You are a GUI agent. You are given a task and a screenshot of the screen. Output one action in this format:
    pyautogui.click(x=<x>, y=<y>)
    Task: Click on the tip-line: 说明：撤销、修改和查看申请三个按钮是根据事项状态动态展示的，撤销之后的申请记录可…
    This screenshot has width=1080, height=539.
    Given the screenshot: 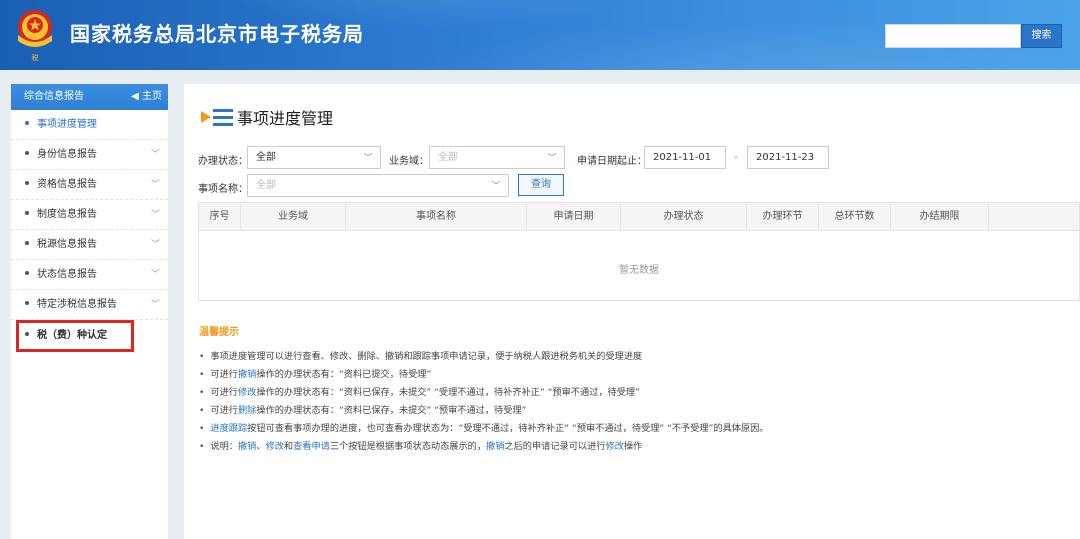 What is the action you would take?
    pyautogui.click(x=484, y=447)
    